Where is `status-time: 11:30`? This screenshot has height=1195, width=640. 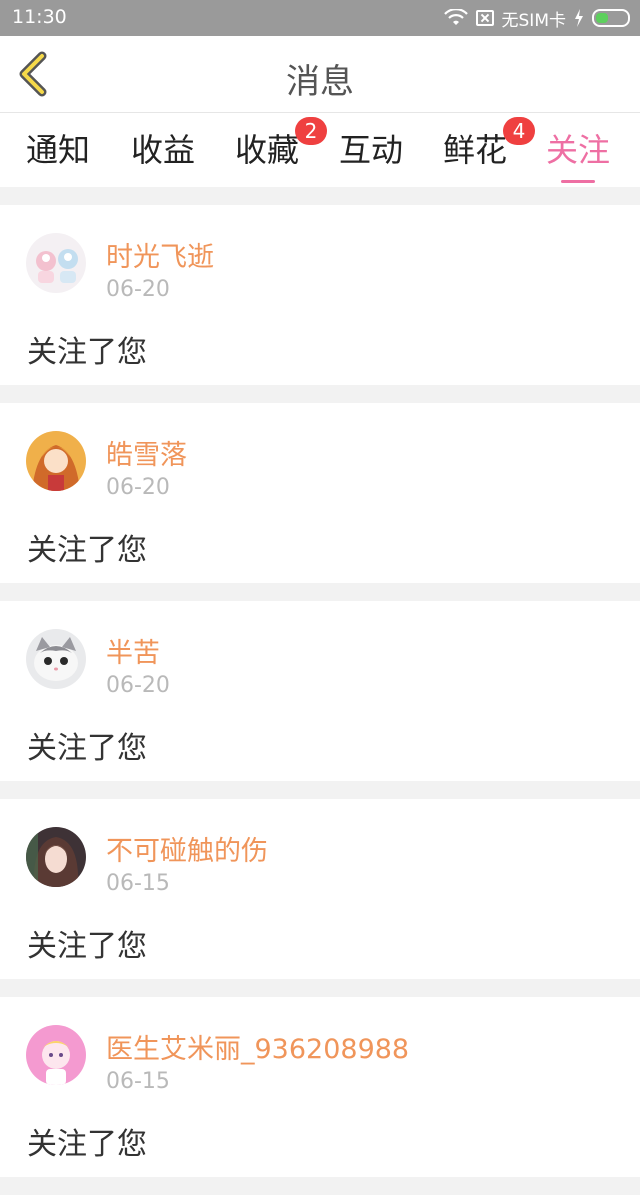 status-time: 11:30 is located at coordinates (39, 17).